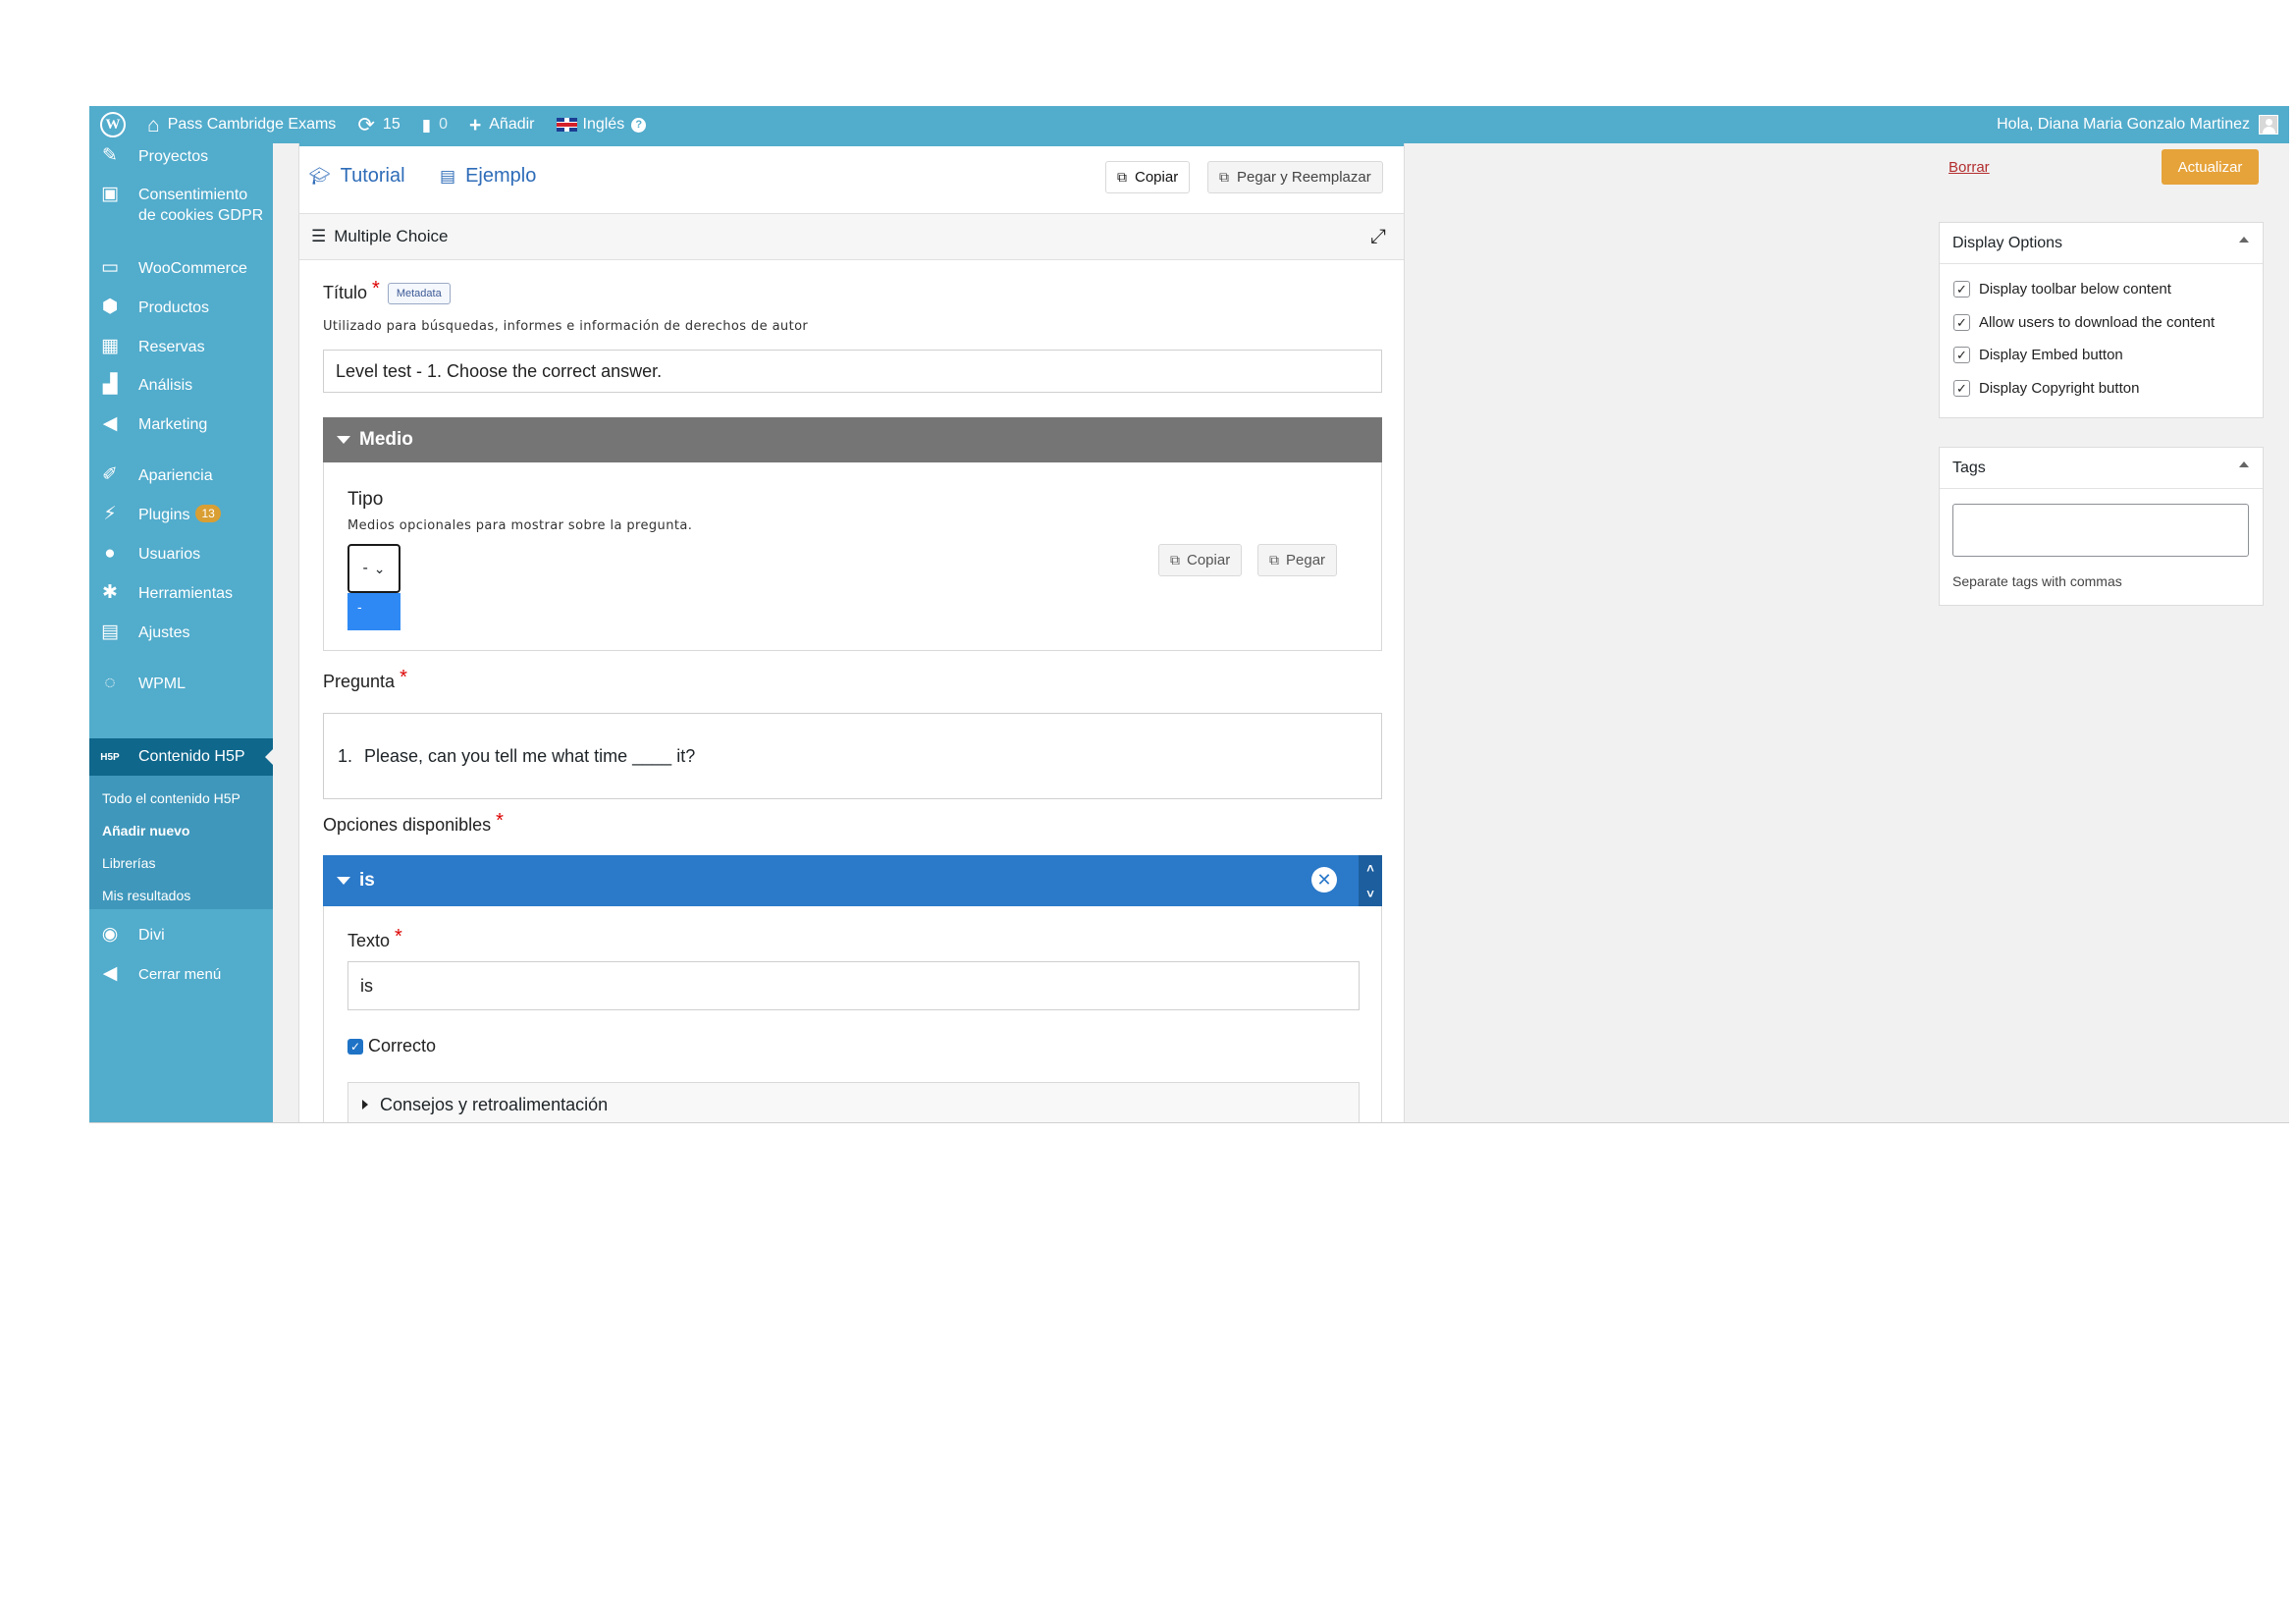 The height and width of the screenshot is (1624, 2296). What do you see at coordinates (2211, 167) in the screenshot?
I see `update-button: Actualizar` at bounding box center [2211, 167].